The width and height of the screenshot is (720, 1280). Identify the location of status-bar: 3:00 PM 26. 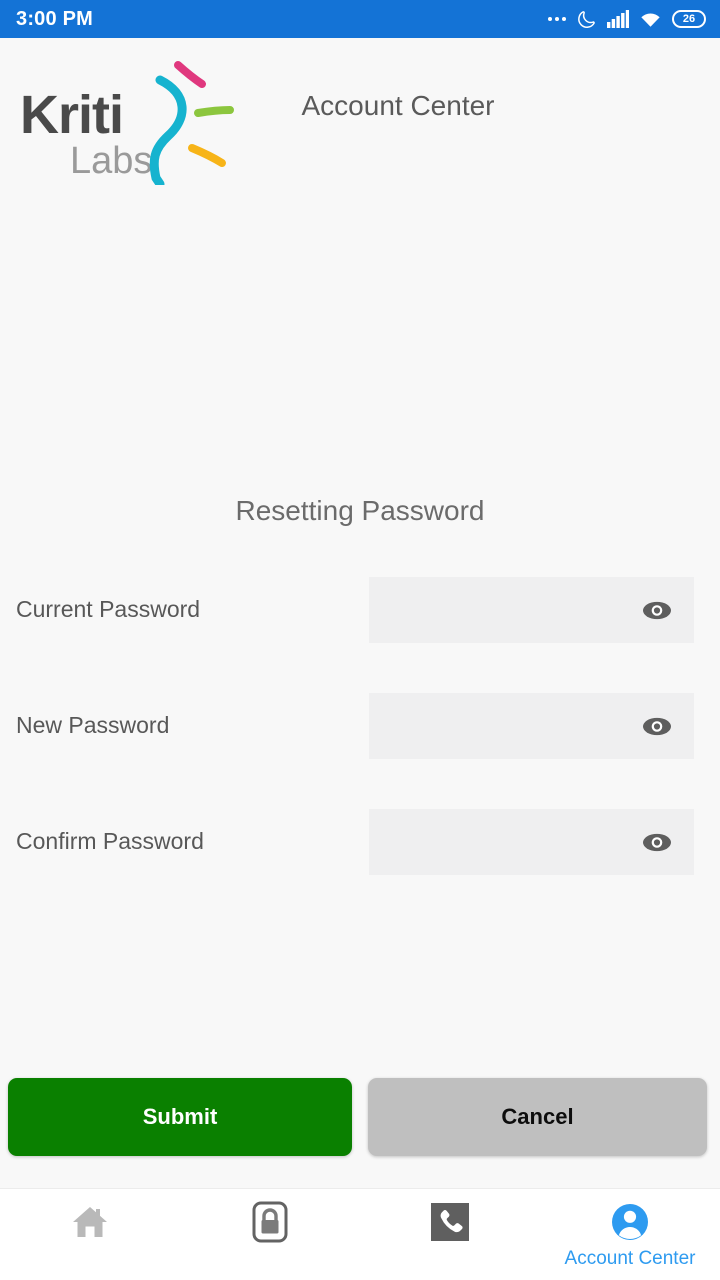
(360, 19).